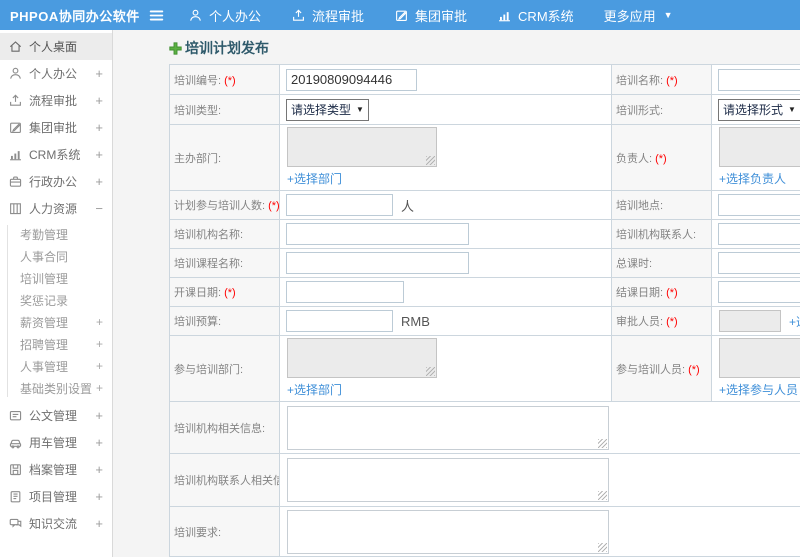 Image resolution: width=800 pixels, height=557 pixels. I want to click on sidebar-item-label: 流程审批, so click(53, 101).